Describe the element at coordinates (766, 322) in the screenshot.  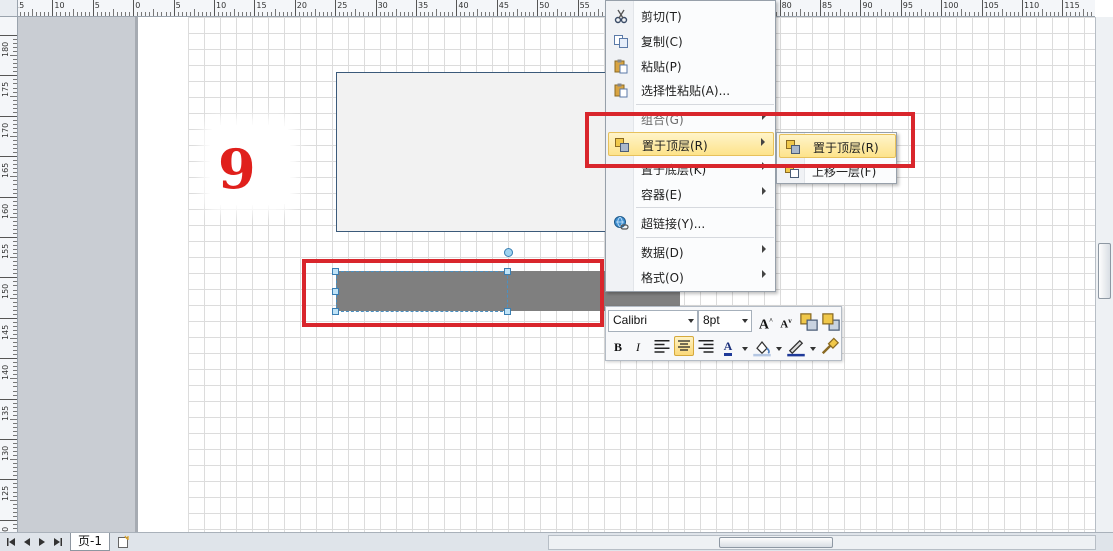
I see `grow-font-button: A^` at that location.